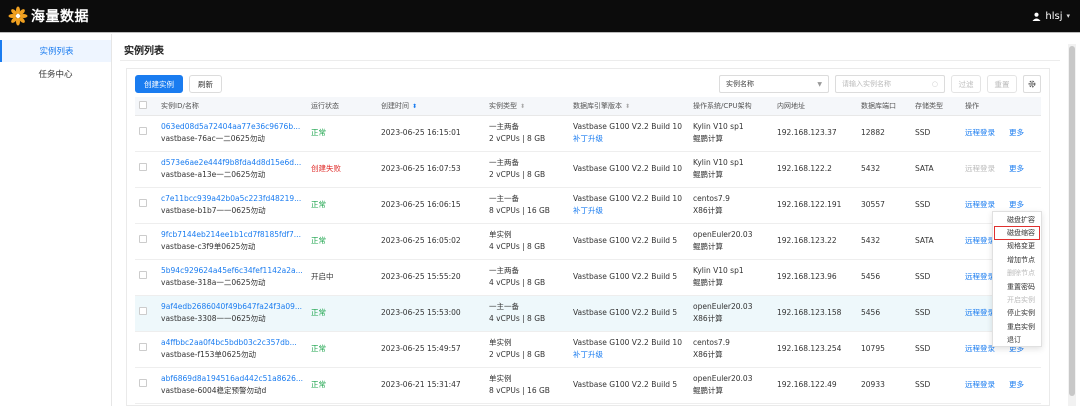  Describe the element at coordinates (205, 84) in the screenshot. I see `refresh-button: 刷新` at that location.